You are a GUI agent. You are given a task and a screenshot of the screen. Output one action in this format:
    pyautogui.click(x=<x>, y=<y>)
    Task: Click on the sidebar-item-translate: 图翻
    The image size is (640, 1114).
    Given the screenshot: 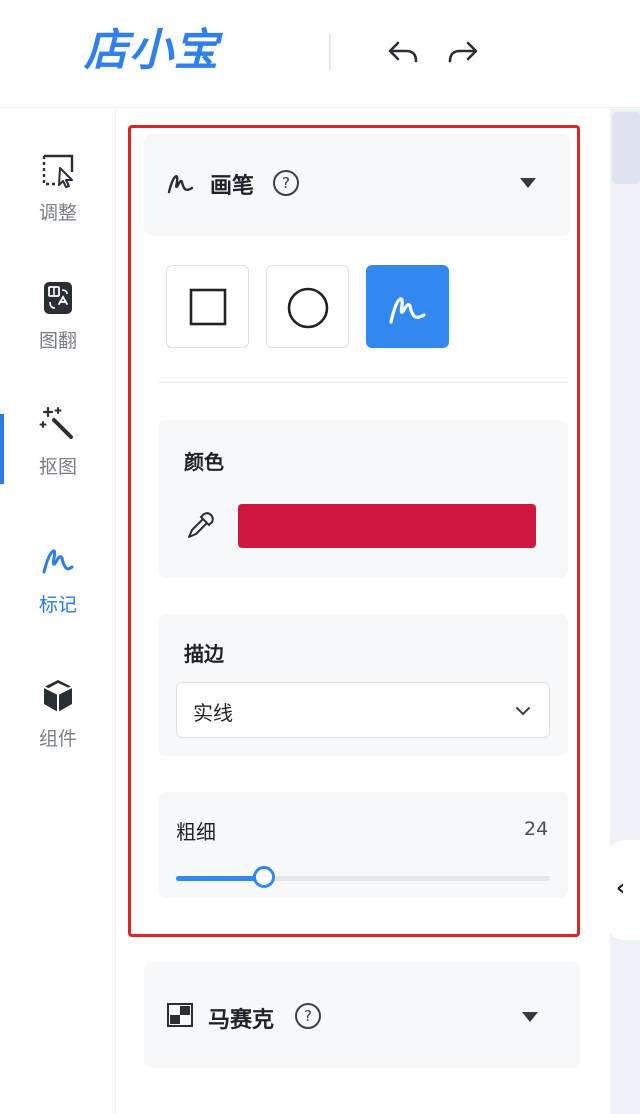 What is the action you would take?
    pyautogui.click(x=58, y=333)
    